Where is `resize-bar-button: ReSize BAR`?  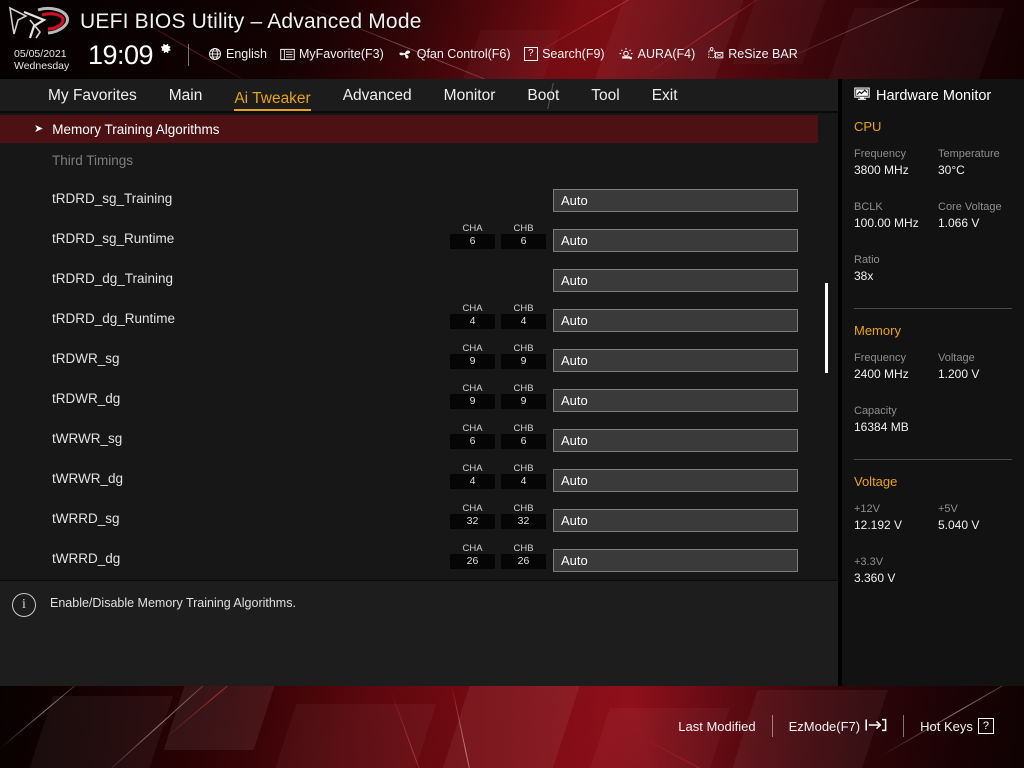
resize-bar-button: ReSize BAR is located at coordinates (753, 54).